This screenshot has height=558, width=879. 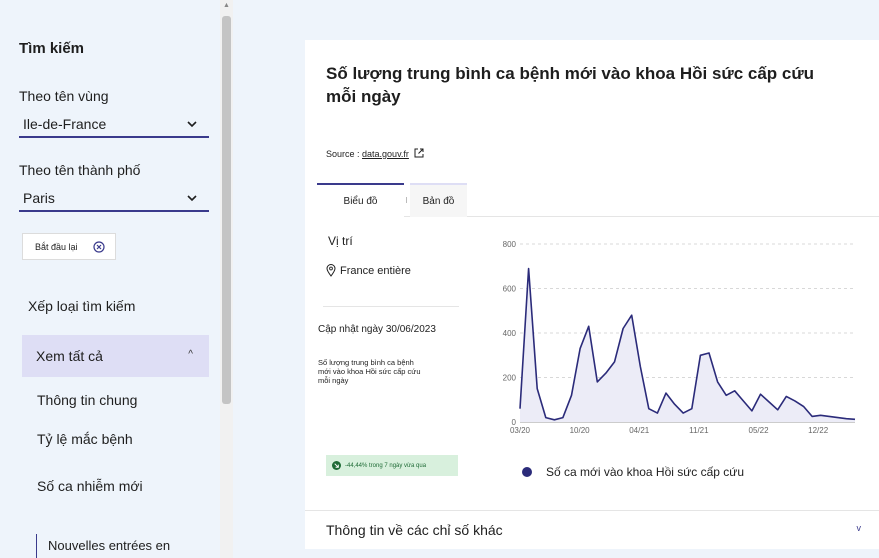 What do you see at coordinates (69, 356) in the screenshot?
I see `view-all-label: Xem tất cả` at bounding box center [69, 356].